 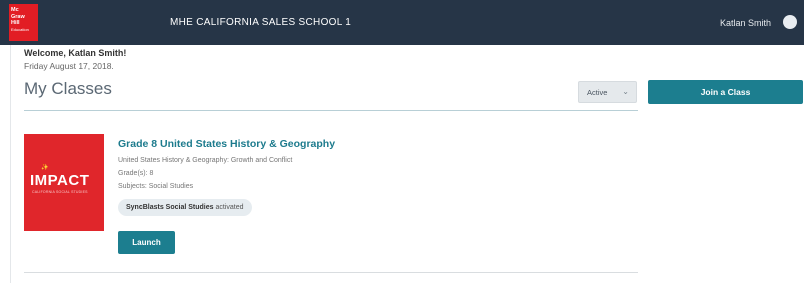 I want to click on class-cover-image: ✨ IMPACT CALIFORNIA SOCIAL STUDIES, so click(x=64, y=182).